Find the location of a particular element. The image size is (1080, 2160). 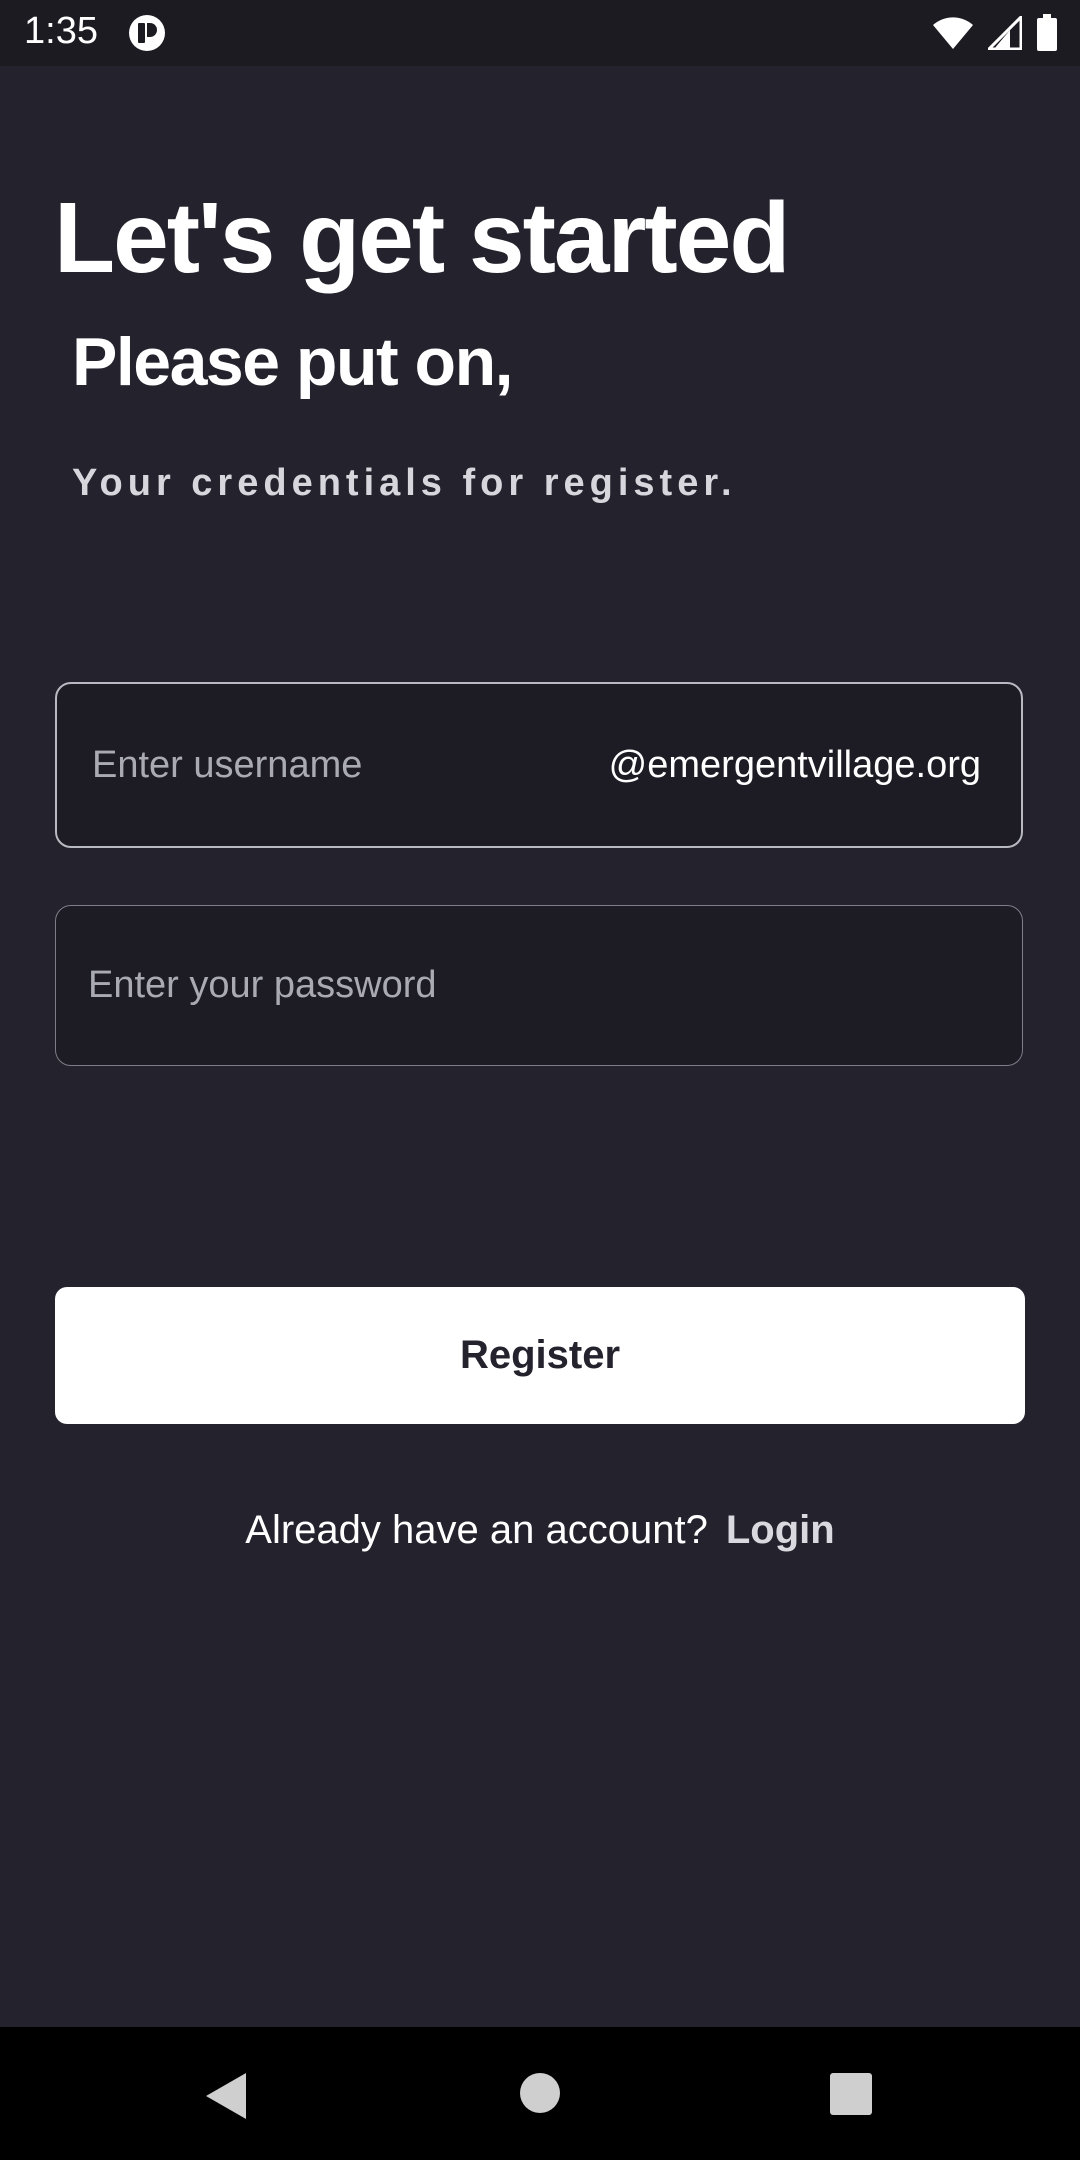

system-nav-bar is located at coordinates (540, 2093).